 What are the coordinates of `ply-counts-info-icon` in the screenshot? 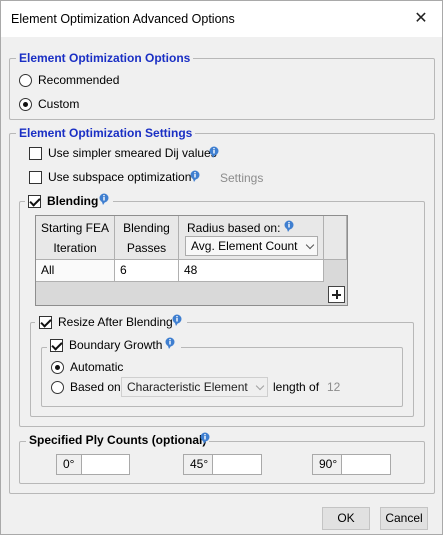 It's located at (205, 438).